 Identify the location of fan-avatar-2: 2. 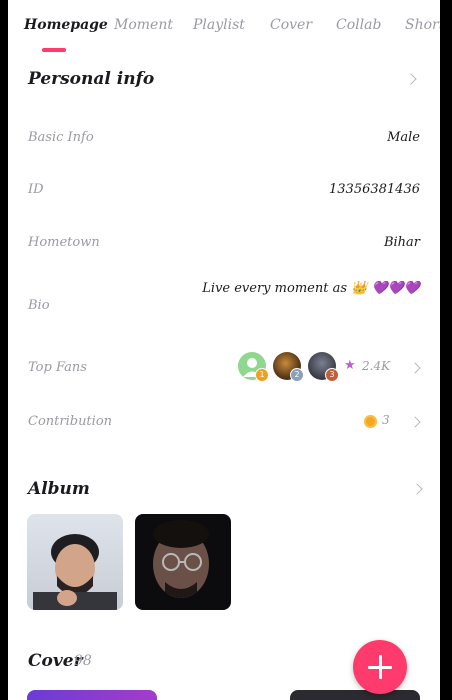
(288, 367).